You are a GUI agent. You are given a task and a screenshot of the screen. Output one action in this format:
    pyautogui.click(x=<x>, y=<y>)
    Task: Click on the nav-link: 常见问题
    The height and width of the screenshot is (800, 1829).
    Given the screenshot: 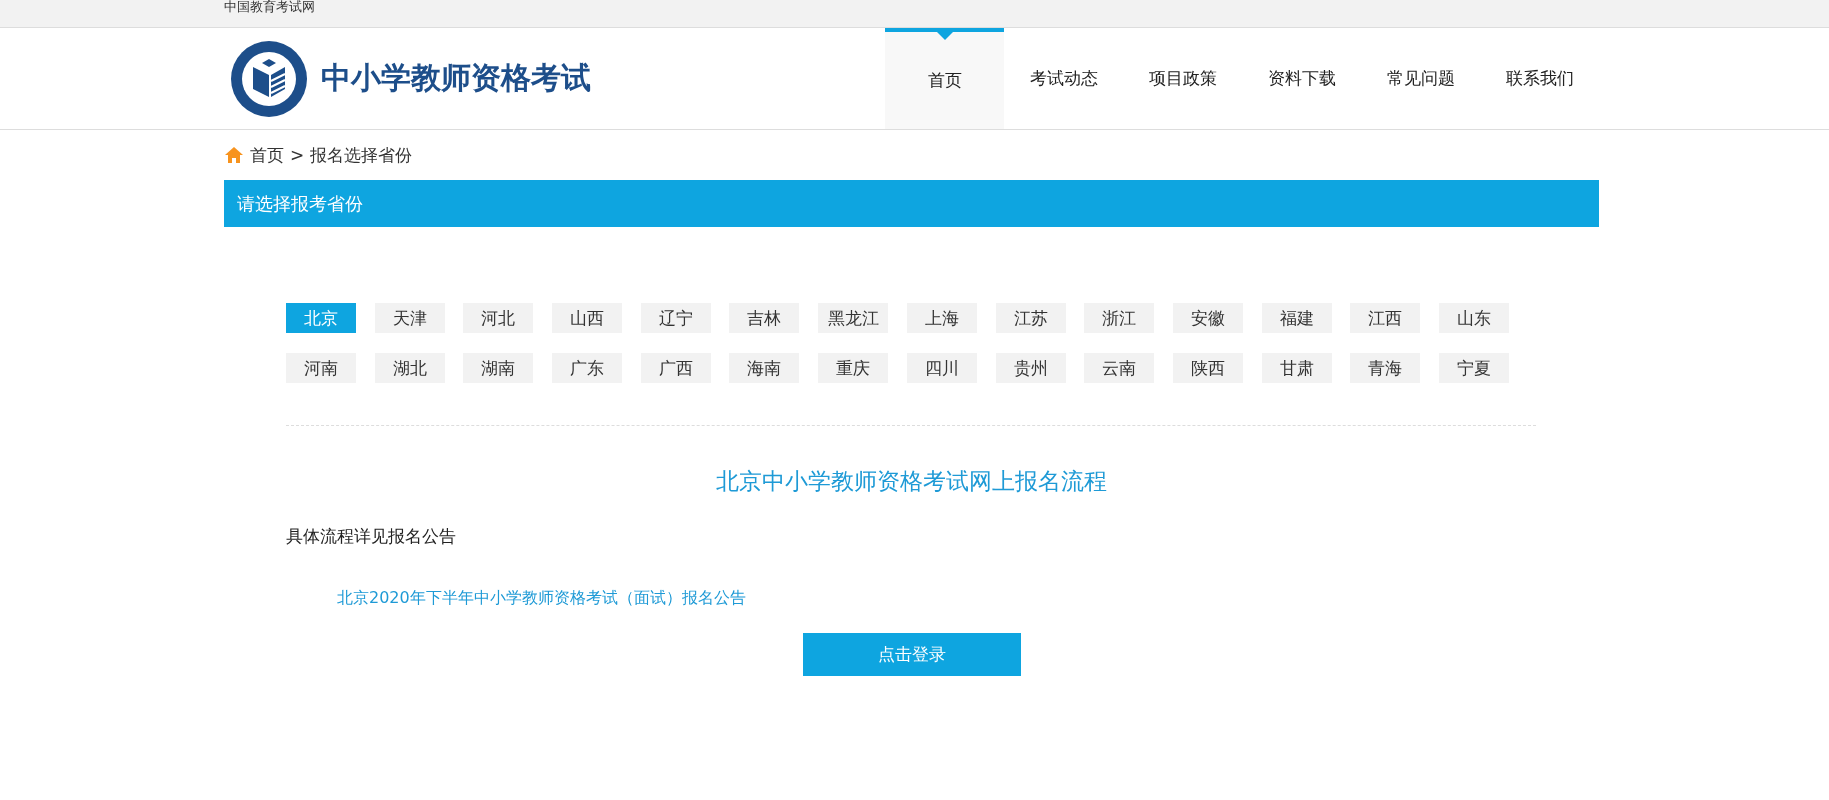 What is the action you would take?
    pyautogui.click(x=1420, y=78)
    